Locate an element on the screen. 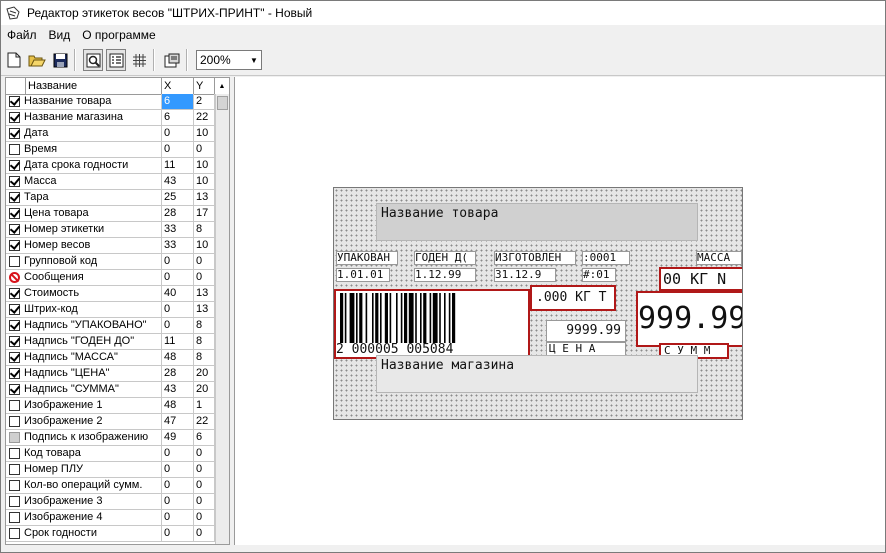  table-row: Тара 25 13 is located at coordinates (110, 198).